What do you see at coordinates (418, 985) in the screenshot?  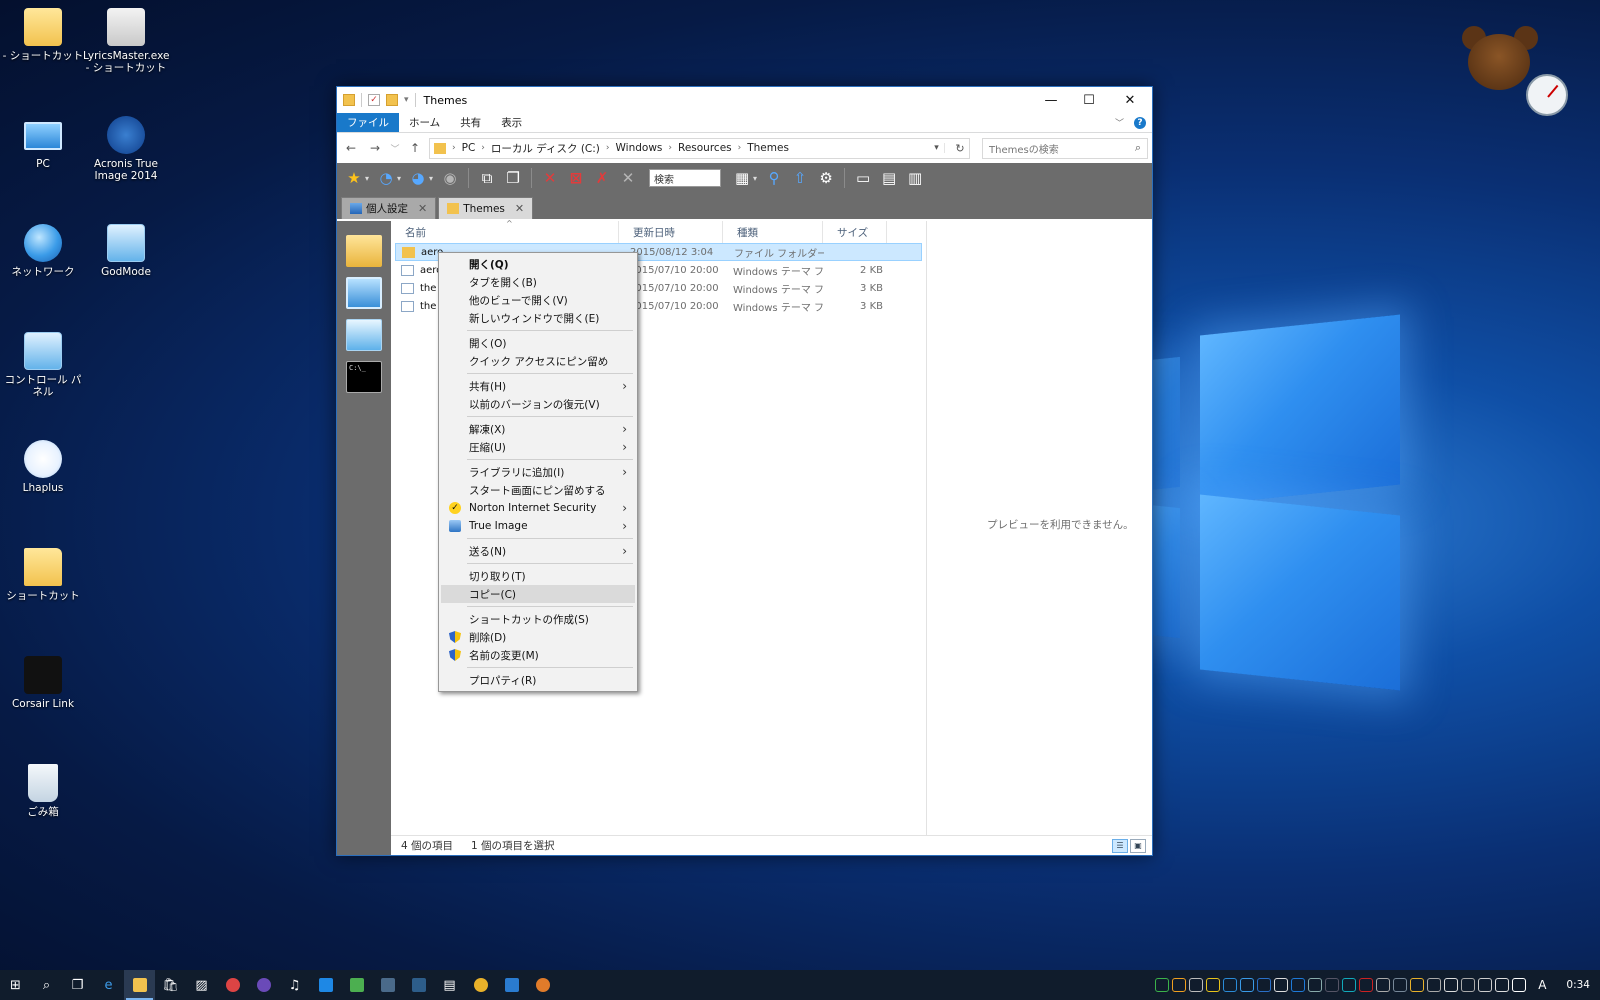 I see `window-app-icon` at bounding box center [418, 985].